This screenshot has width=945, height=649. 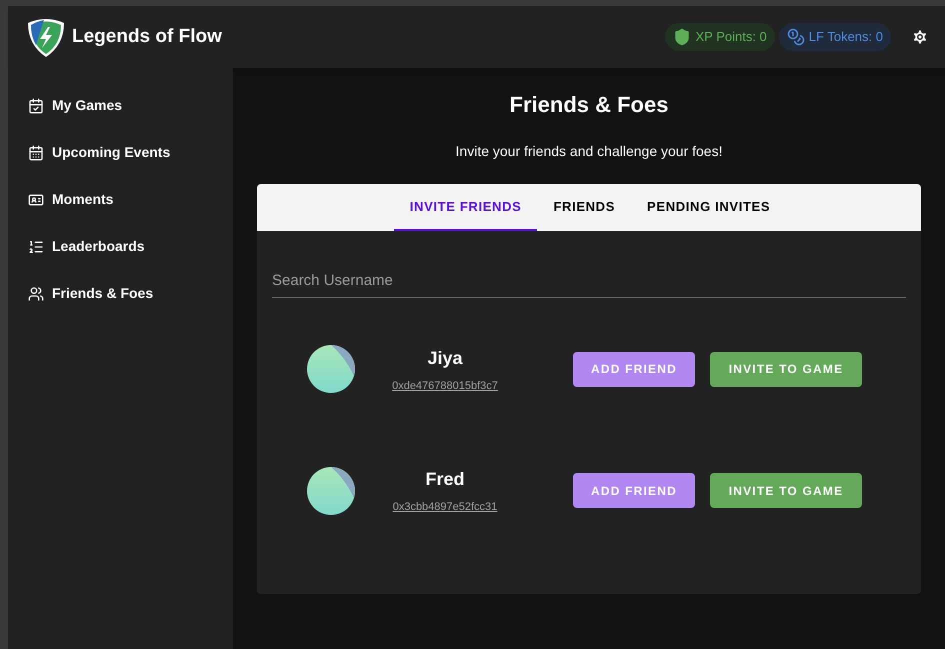 I want to click on settings-button, so click(x=920, y=37).